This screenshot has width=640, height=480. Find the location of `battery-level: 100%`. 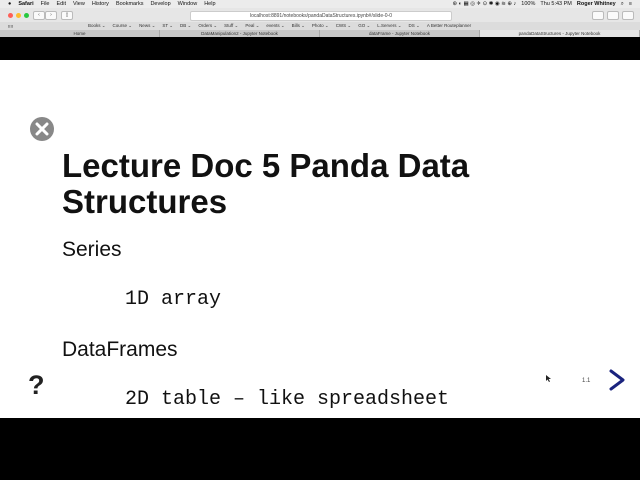

battery-level: 100% is located at coordinates (528, 4).